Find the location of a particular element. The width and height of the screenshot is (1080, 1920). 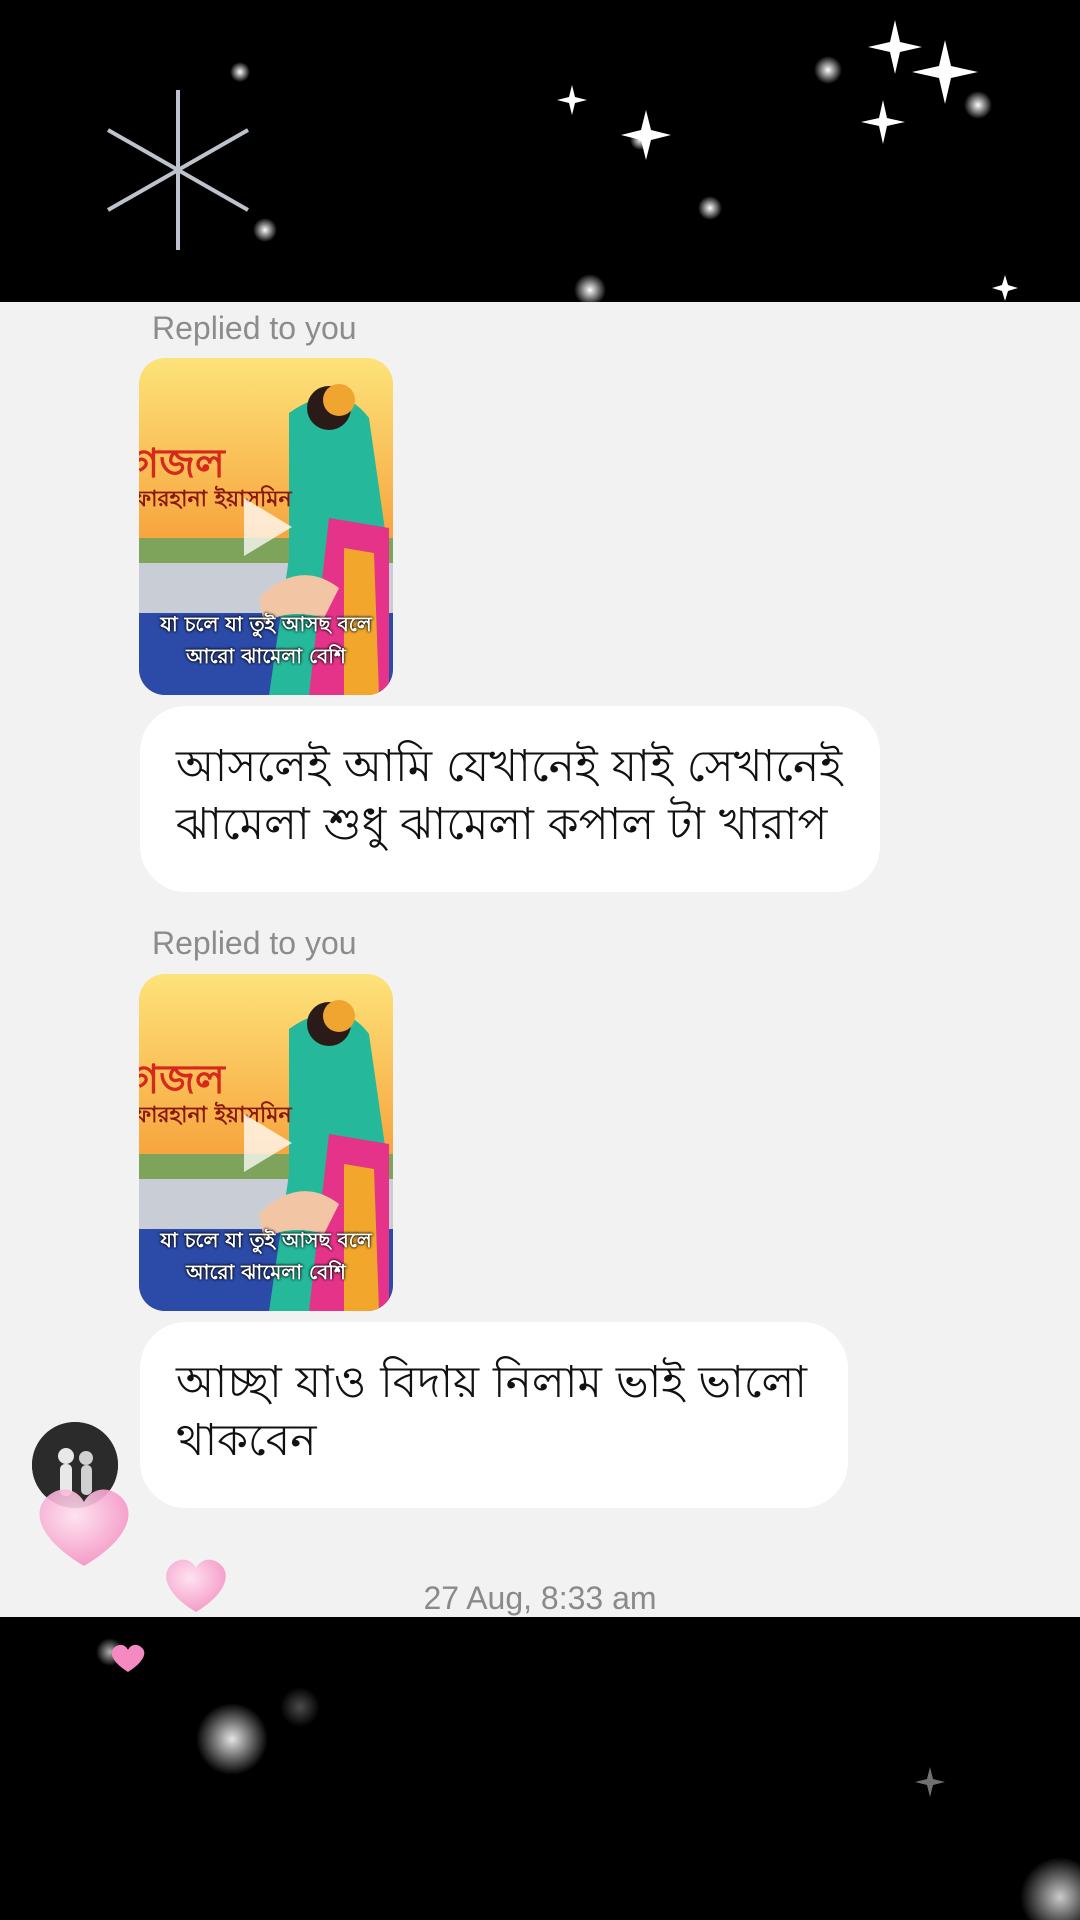

message-text: আচ্ছা যাও বিদায় নিলাম ভাই ভালো থাকবেন is located at coordinates (492, 1411).